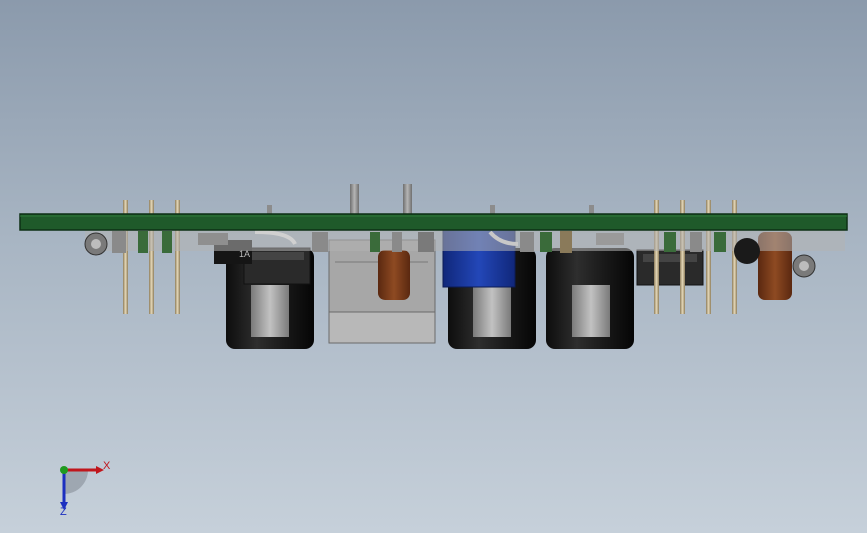 The image size is (867, 533). What do you see at coordinates (76, 482) in the screenshot?
I see `triad-plane` at bounding box center [76, 482].